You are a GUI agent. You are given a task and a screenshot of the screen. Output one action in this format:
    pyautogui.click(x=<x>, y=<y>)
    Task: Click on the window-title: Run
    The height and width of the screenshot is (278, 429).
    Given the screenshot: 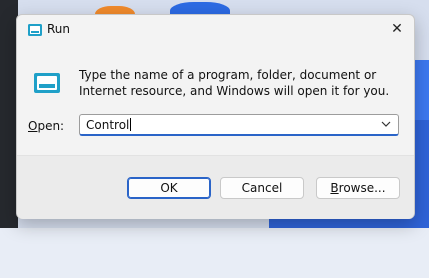 What is the action you would take?
    pyautogui.click(x=59, y=29)
    